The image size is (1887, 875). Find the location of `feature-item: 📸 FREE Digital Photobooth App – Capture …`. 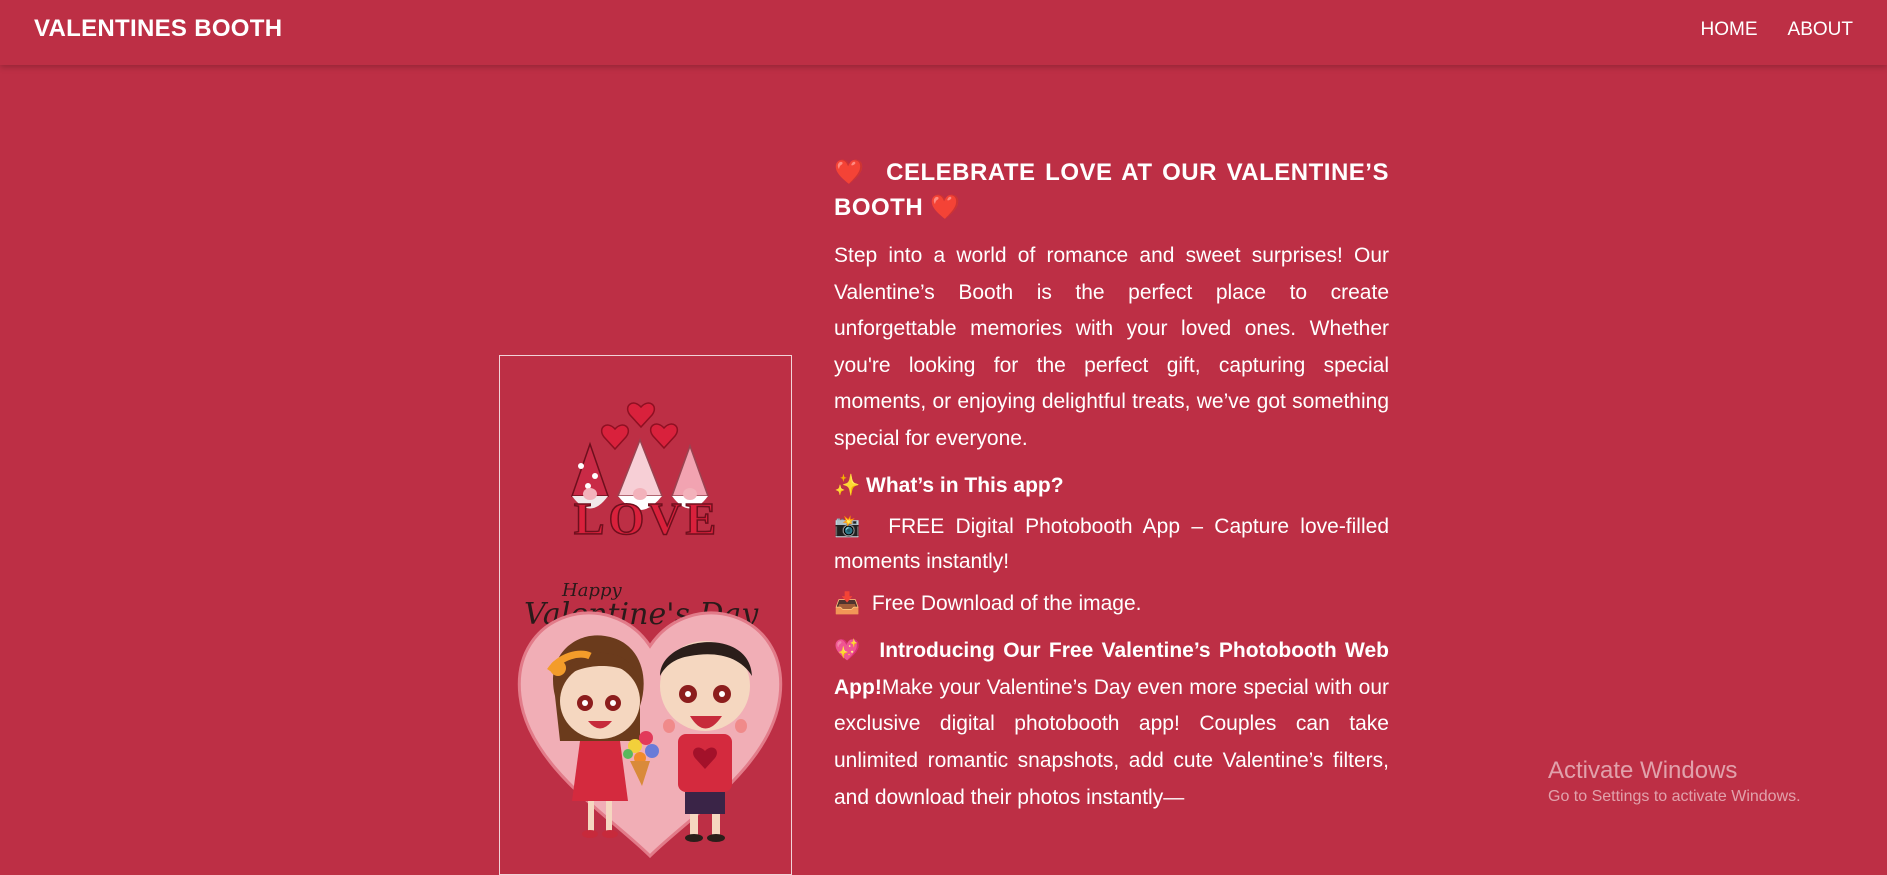

feature-item: 📸 FREE Digital Photobooth App – Capture … is located at coordinates (1111, 544).